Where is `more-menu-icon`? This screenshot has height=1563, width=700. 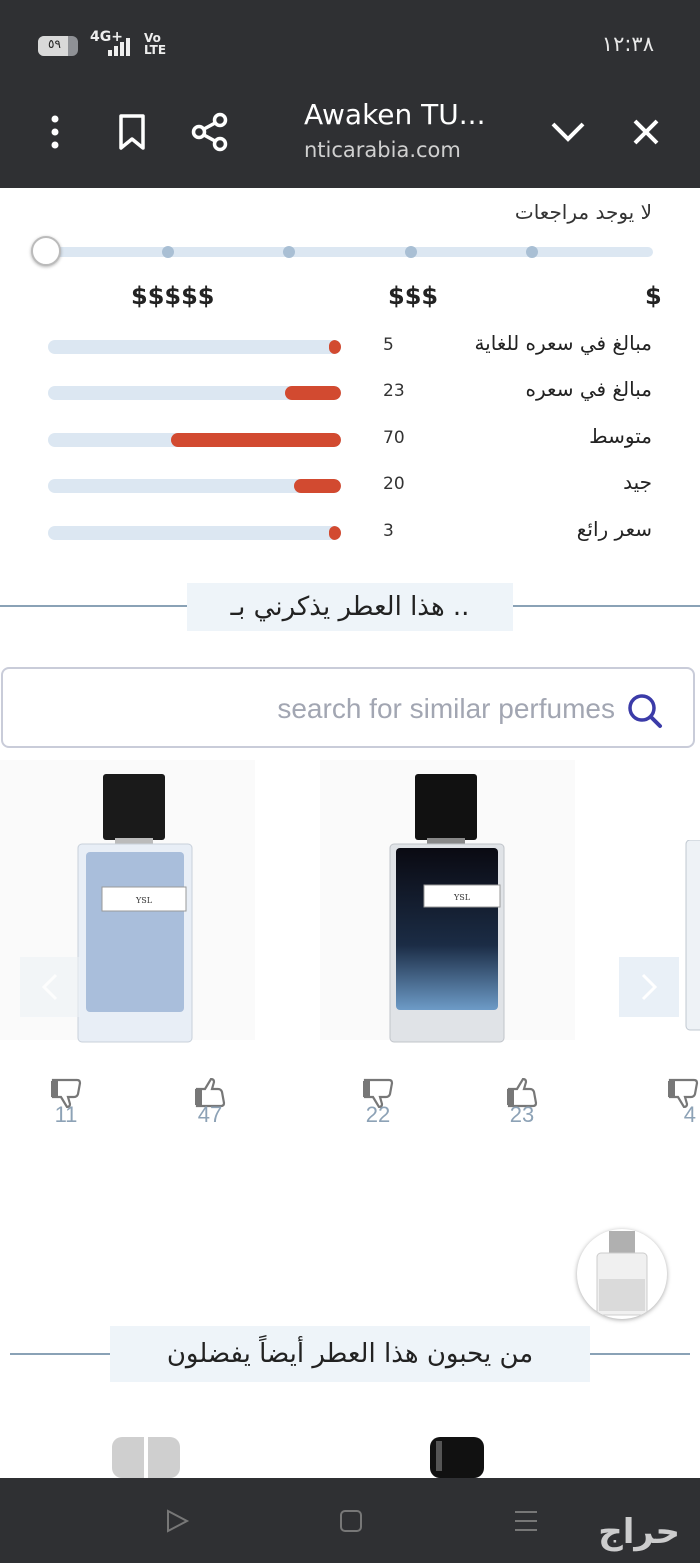
more-menu-icon is located at coordinates (55, 132).